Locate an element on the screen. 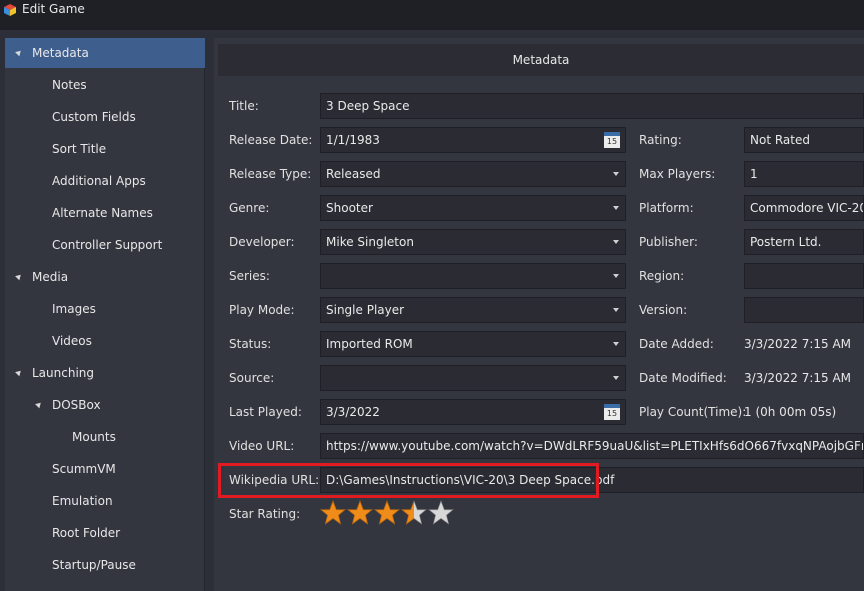 Image resolution: width=864 pixels, height=591 pixels. sidebar-item-label: Metadata is located at coordinates (60, 53).